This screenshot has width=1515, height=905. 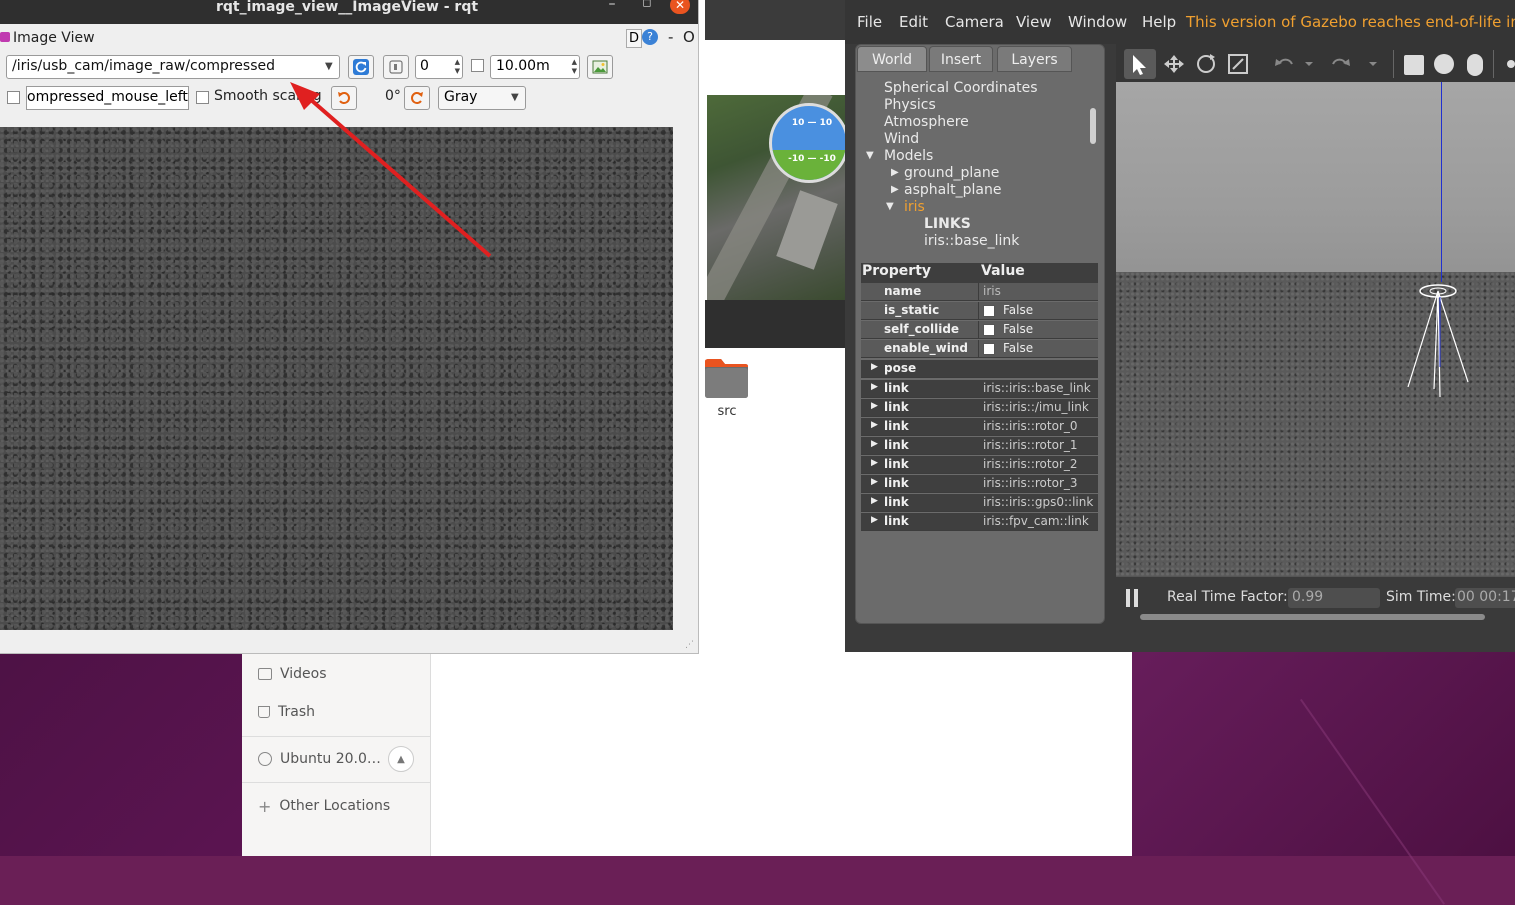 What do you see at coordinates (974, 22) in the screenshot?
I see `menu-camera: Camera` at bounding box center [974, 22].